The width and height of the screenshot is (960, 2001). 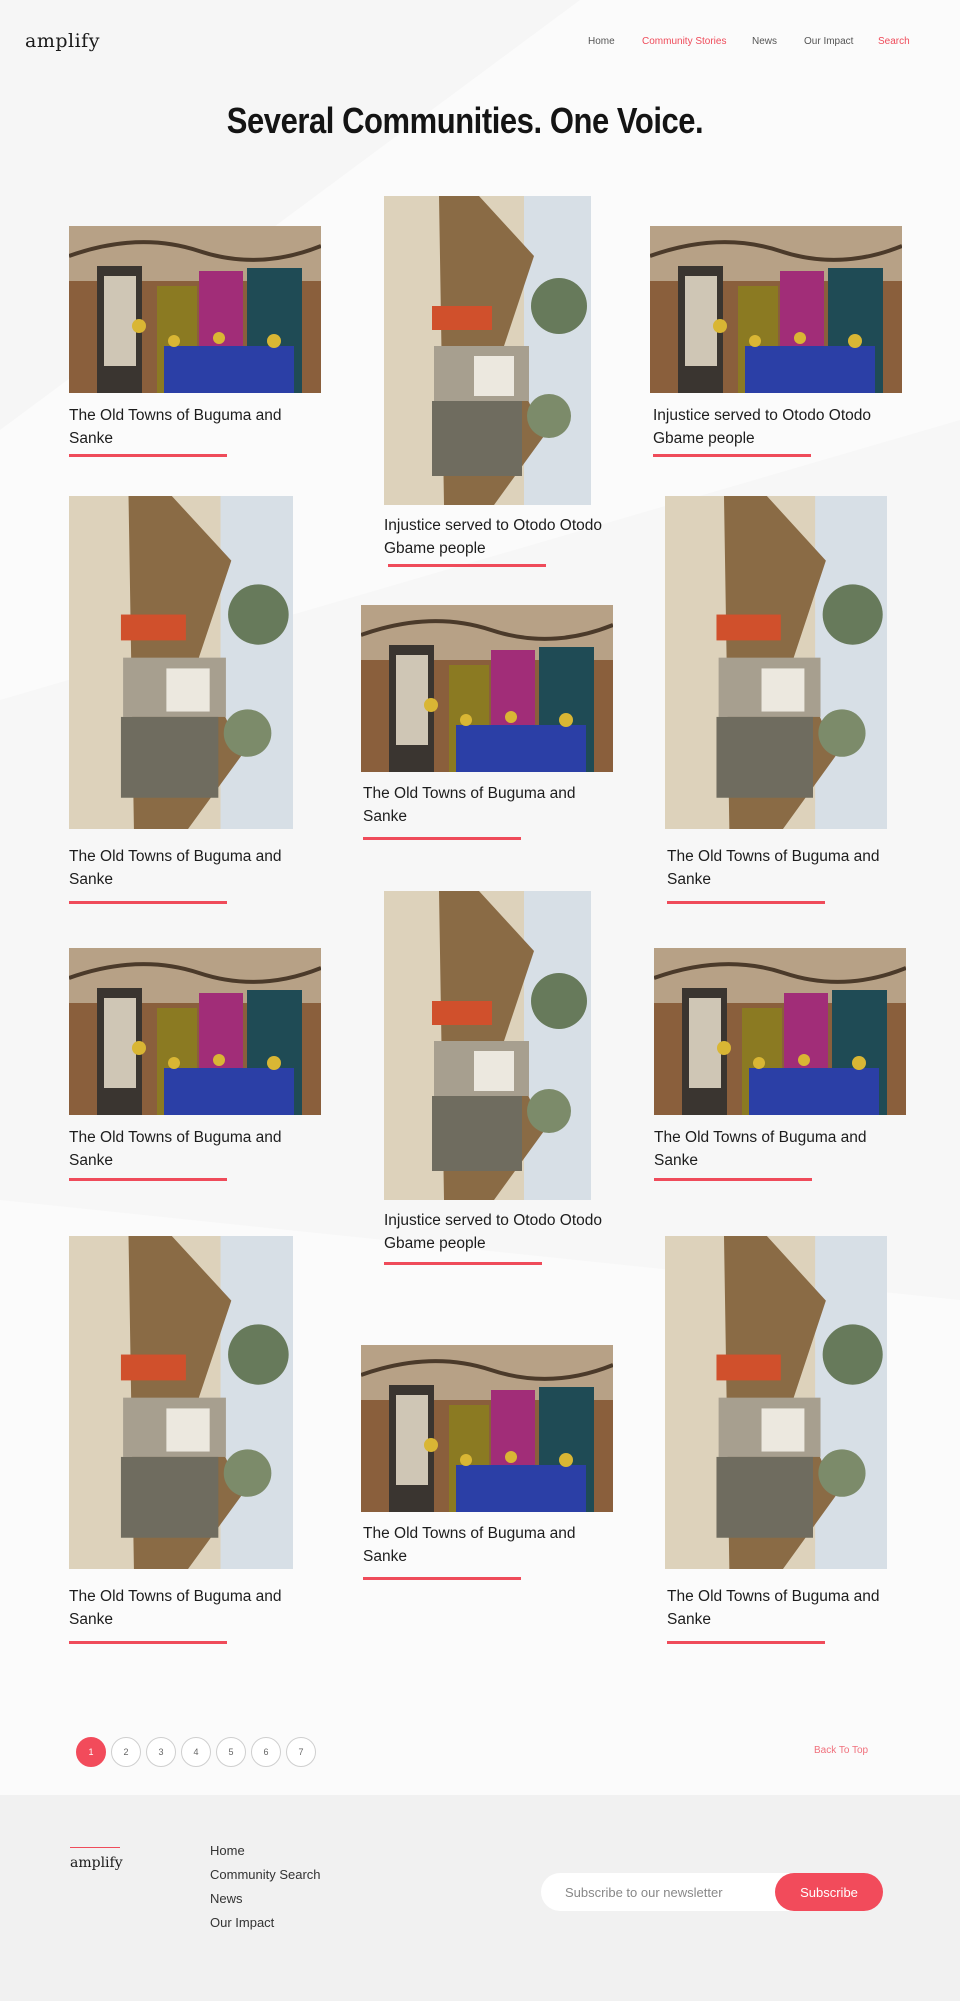 I want to click on nav-our-impact: Our Impact, so click(x=828, y=42).